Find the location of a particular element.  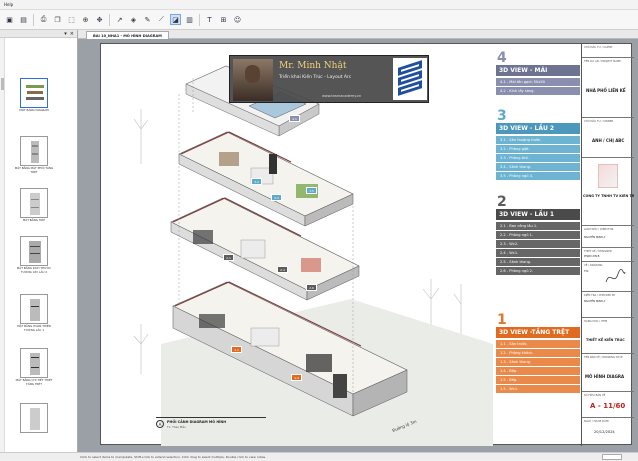

toolbar: ▣ ▤ ⎙ ❐ ⬚ ⊕ ✥ ↗ ◈ ✎ ⟋ ◪ ▥ T ⊞ ☺ is located at coordinates (319, 20).